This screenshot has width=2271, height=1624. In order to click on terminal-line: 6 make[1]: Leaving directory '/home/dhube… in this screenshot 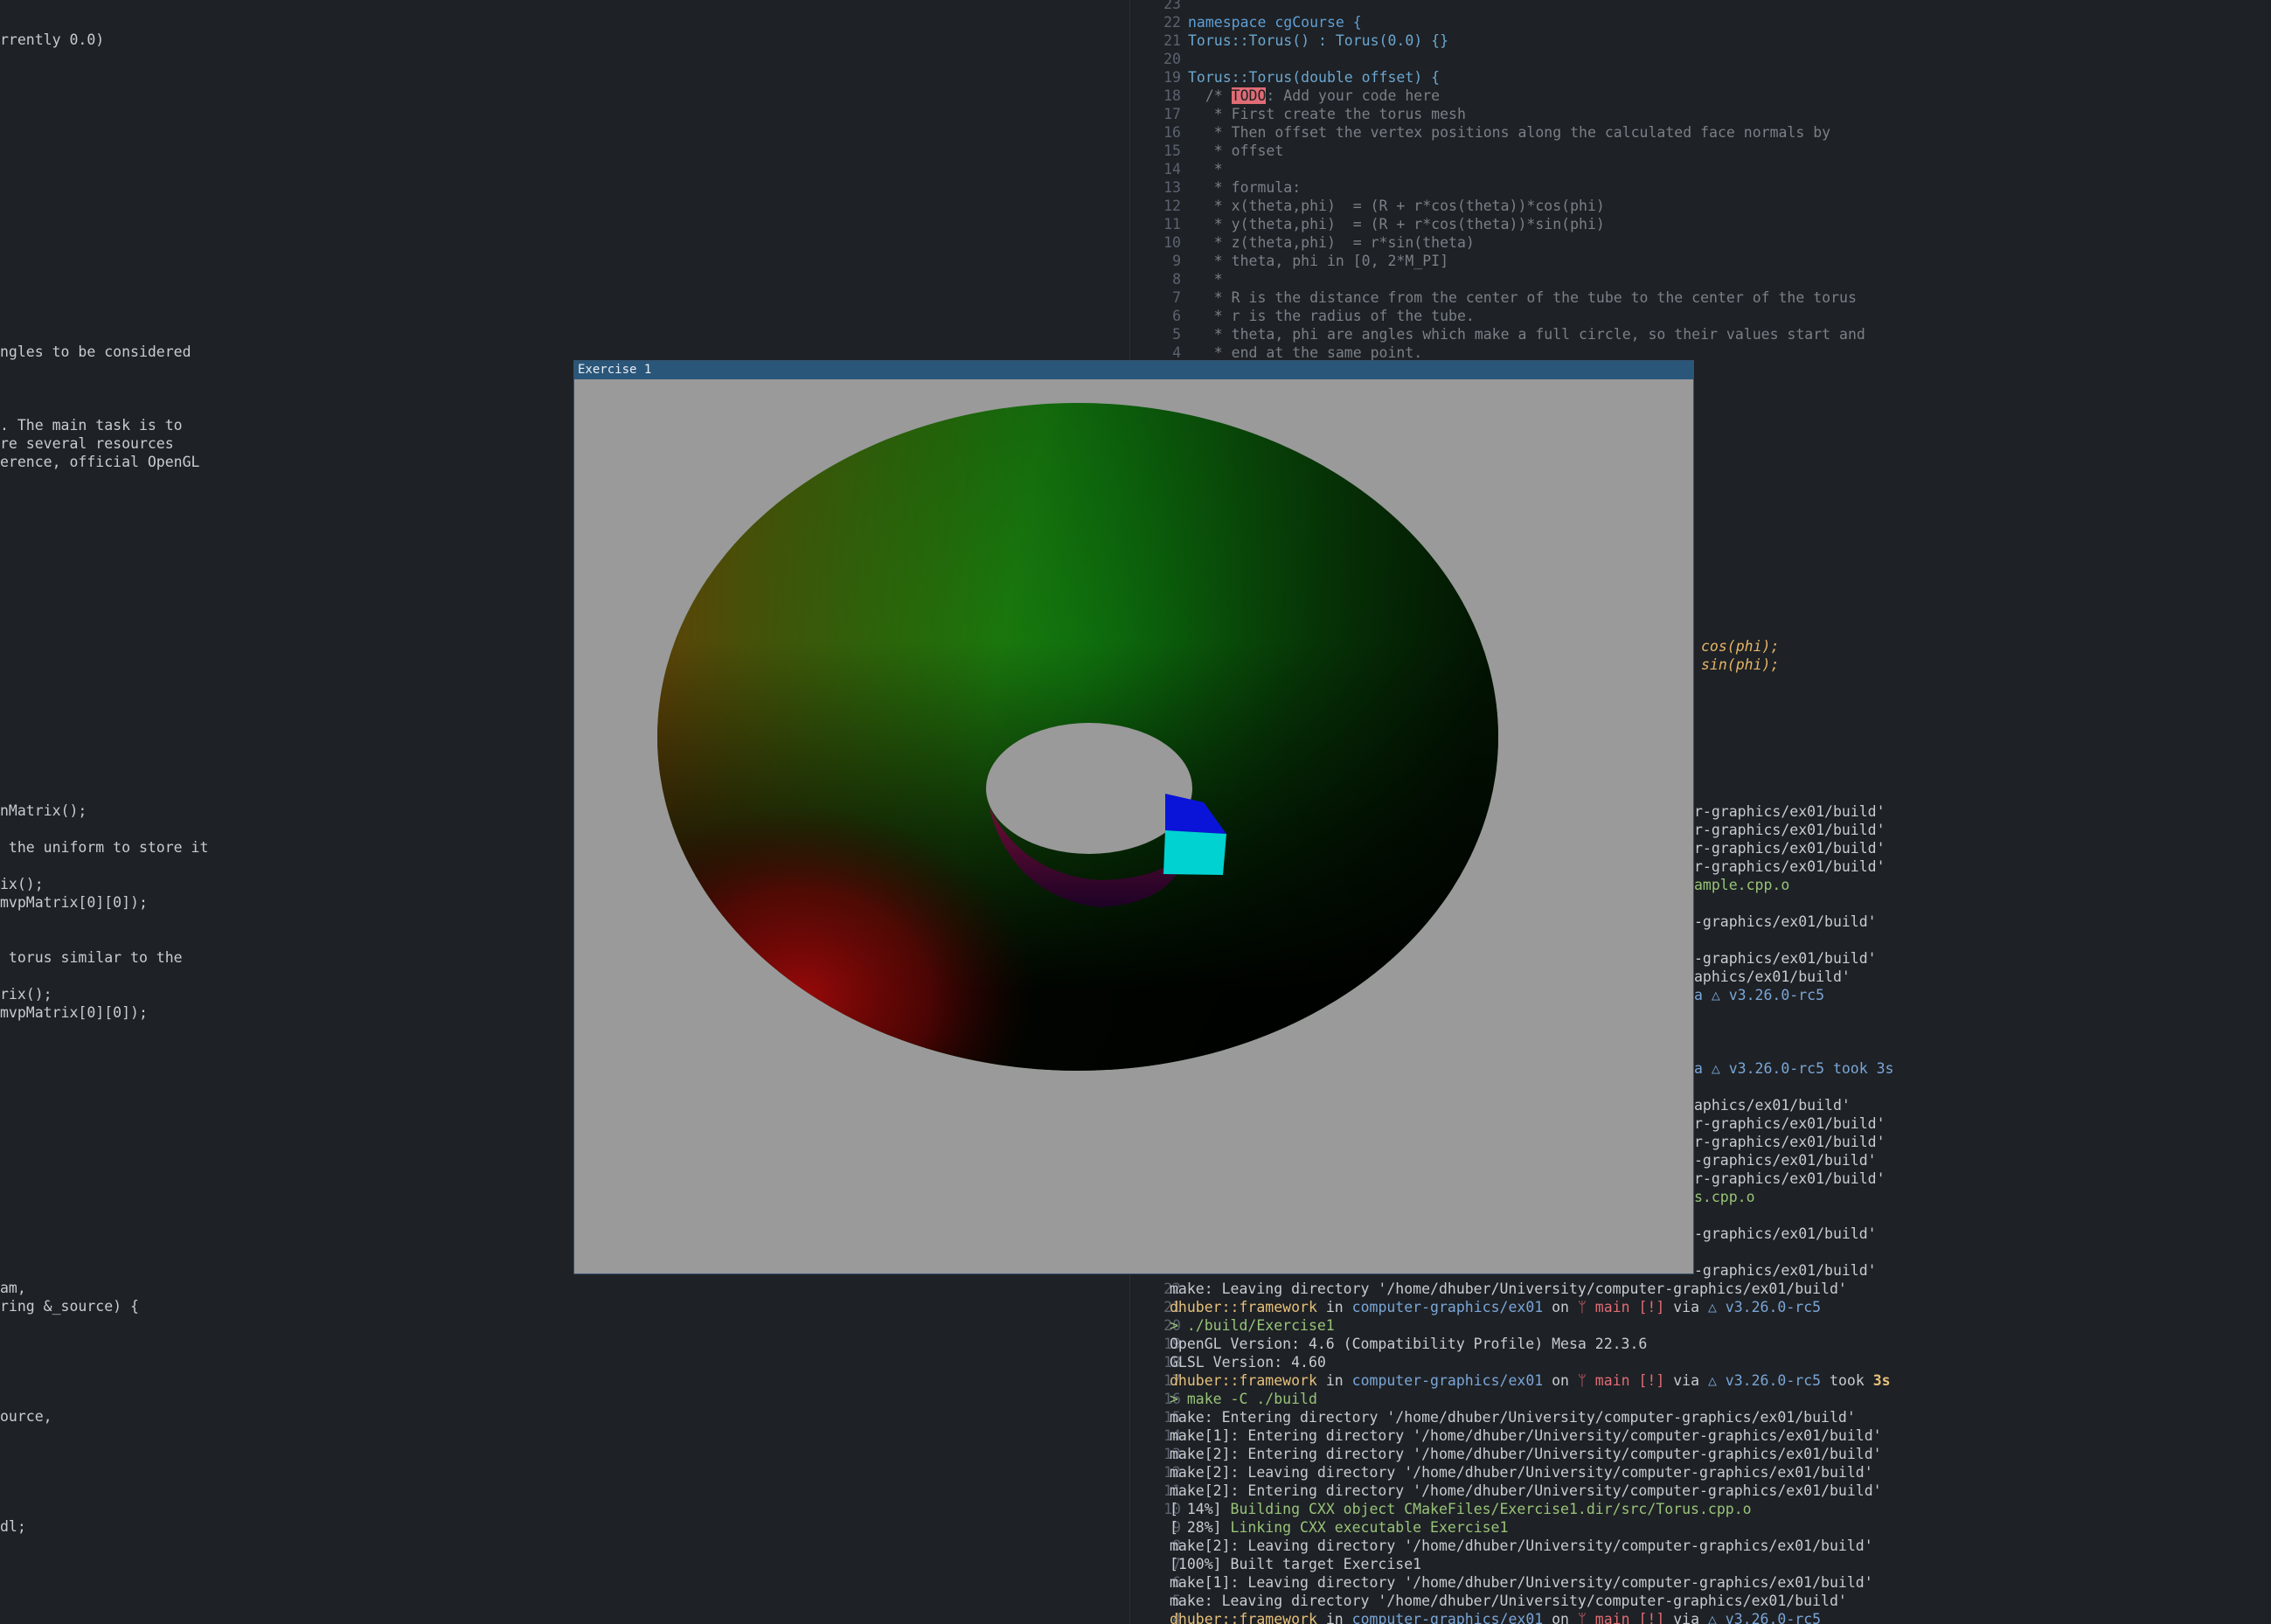, I will do `click(1700, 1582)`.